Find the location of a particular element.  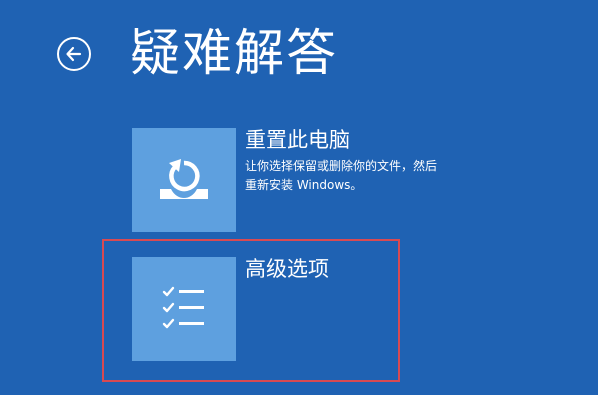

back-arrow-icon is located at coordinates (74, 54).